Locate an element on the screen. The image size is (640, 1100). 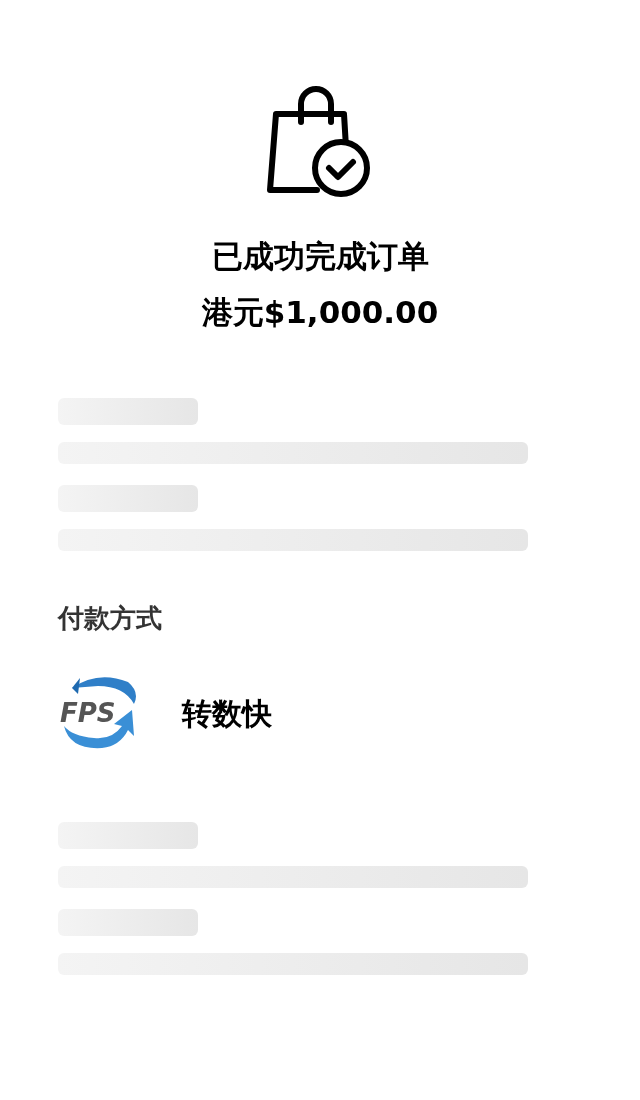
payment-method-name: 转数快 is located at coordinates (227, 713).